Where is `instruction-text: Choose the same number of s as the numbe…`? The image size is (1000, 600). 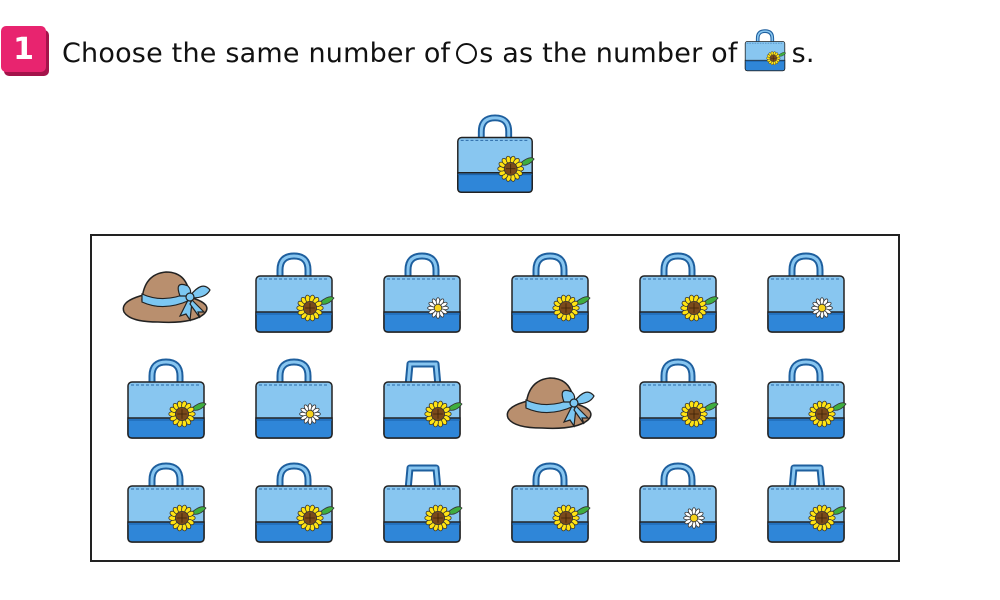 instruction-text: Choose the same number of s as the numbe… is located at coordinates (438, 53).